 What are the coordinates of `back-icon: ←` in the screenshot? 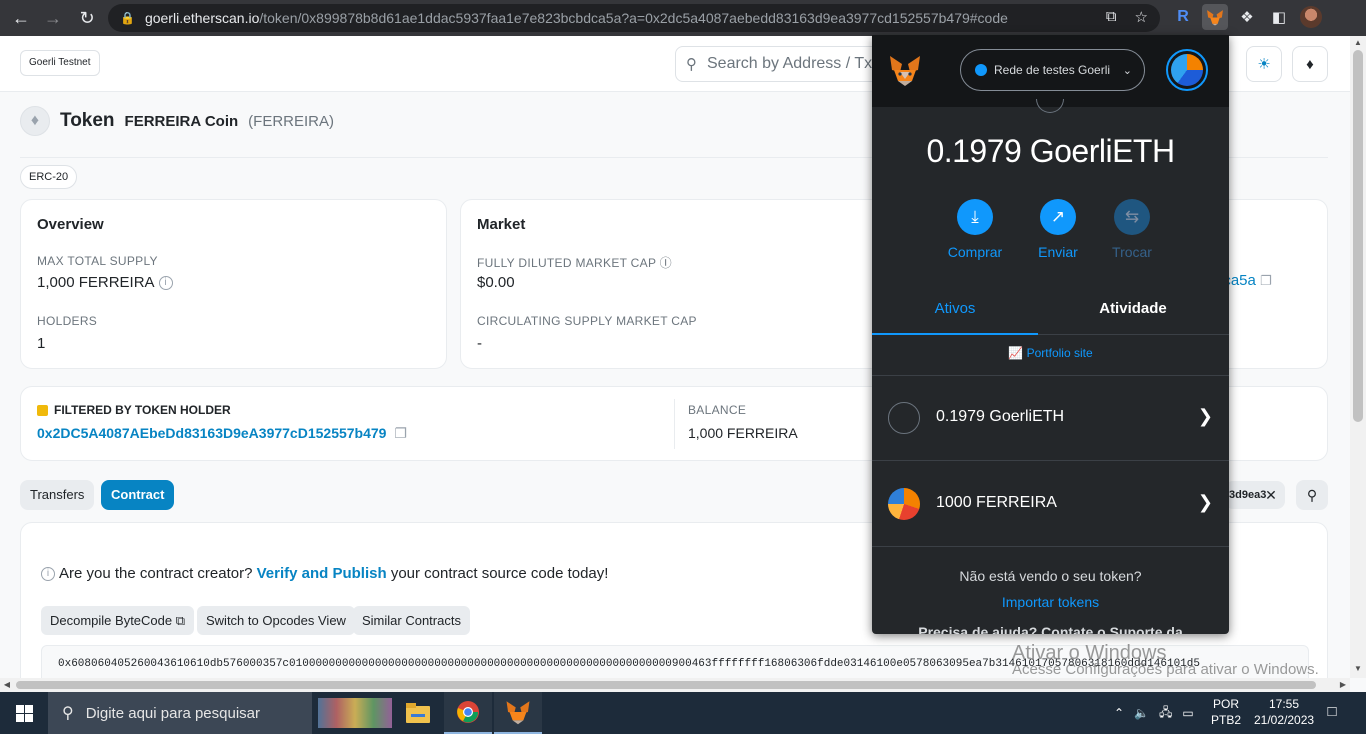 It's located at (21, 18).